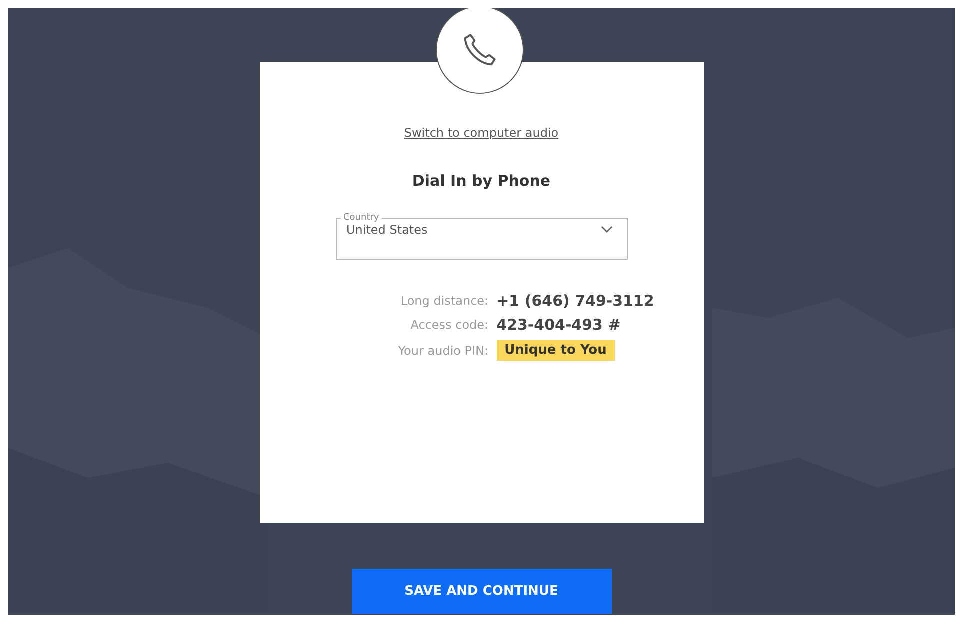 The width and height of the screenshot is (963, 625). Describe the element at coordinates (443, 351) in the screenshot. I see `detail-label: Your audio PIN:` at that location.